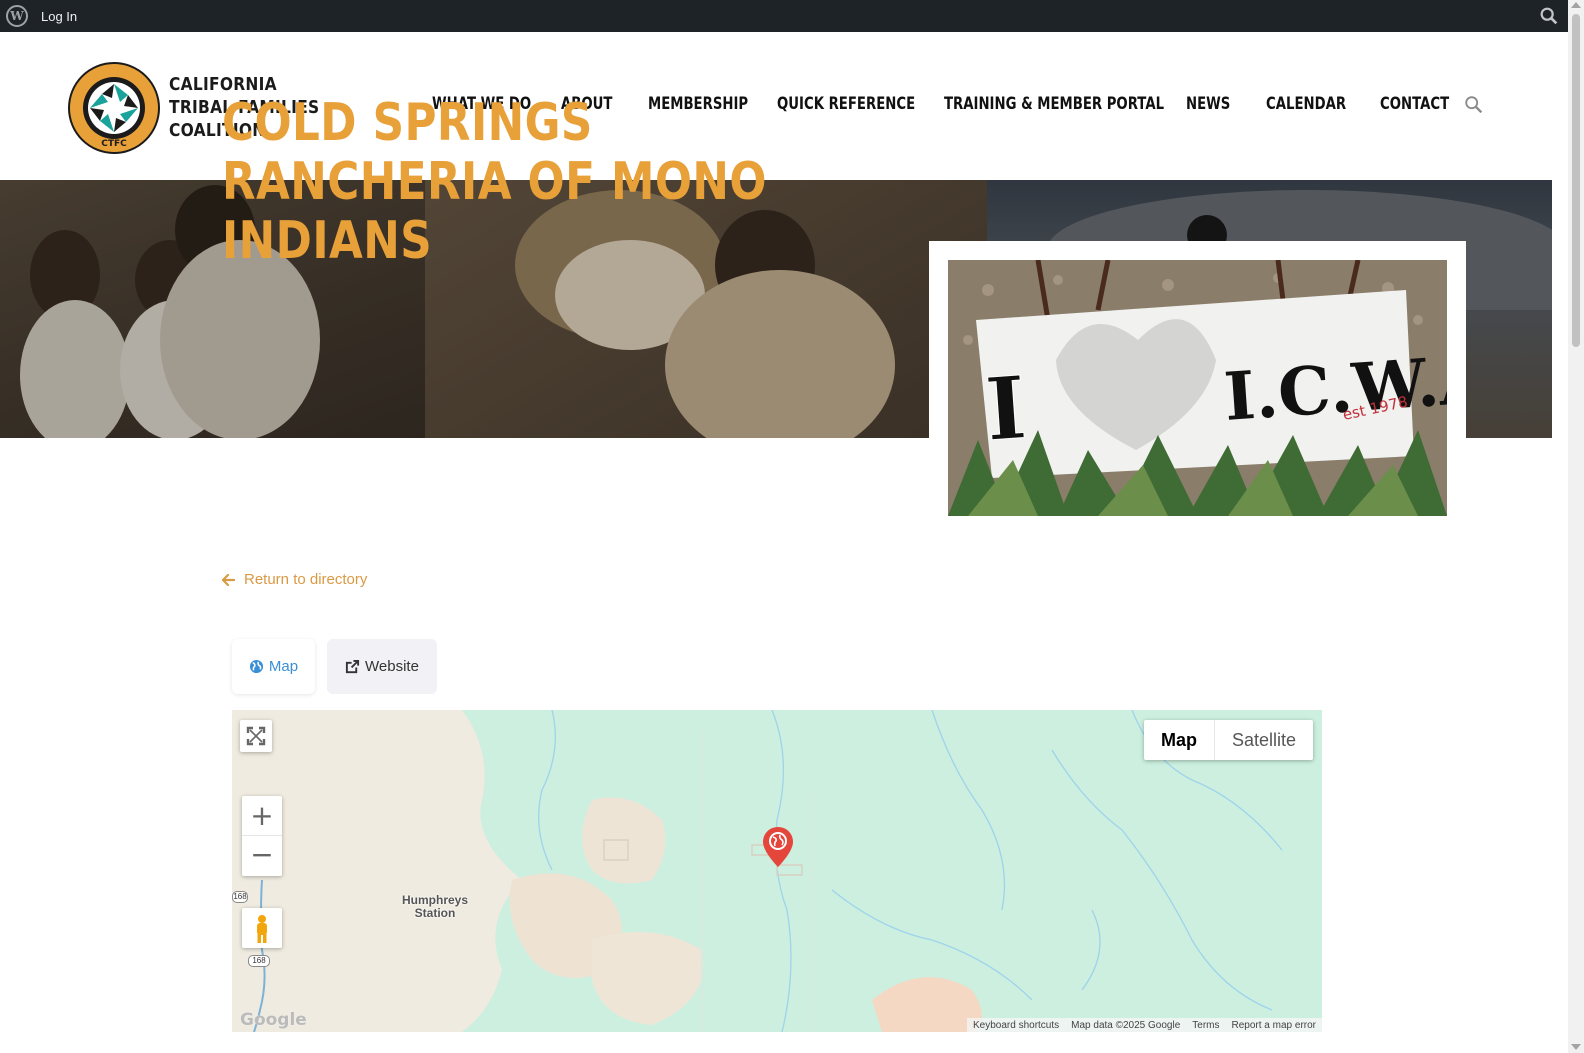 The height and width of the screenshot is (1053, 1584). Describe the element at coordinates (262, 816) in the screenshot. I see `zoom-in-button: +` at that location.